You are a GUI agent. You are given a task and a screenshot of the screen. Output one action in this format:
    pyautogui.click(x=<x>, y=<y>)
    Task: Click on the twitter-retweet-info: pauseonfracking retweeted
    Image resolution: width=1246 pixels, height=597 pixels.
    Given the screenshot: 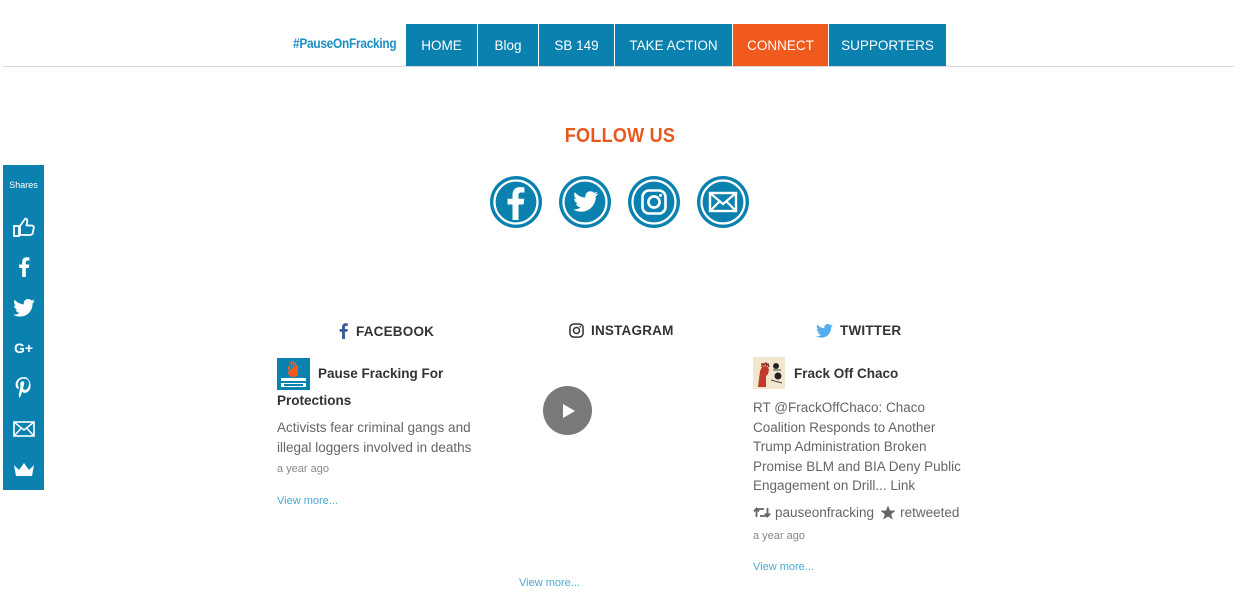 What is the action you would take?
    pyautogui.click(x=856, y=512)
    